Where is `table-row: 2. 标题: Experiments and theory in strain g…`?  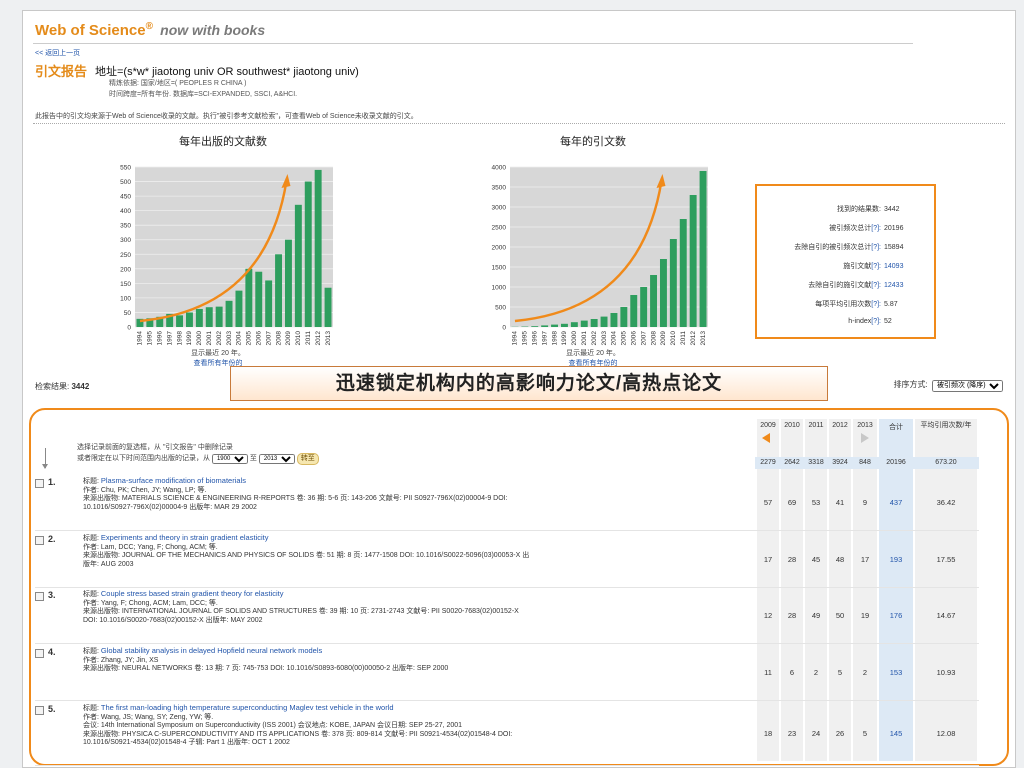 table-row: 2. 标题: Experiments and theory in strain g… is located at coordinates (386, 558).